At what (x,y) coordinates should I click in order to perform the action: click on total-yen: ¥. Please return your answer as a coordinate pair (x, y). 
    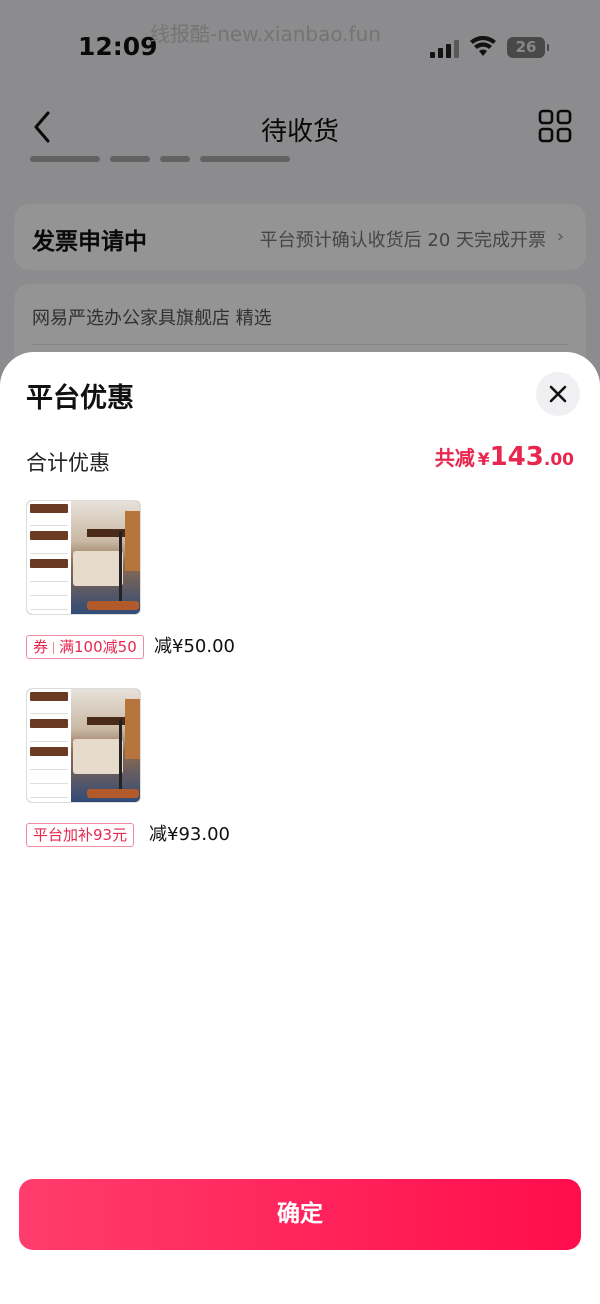
    Looking at the image, I should click on (483, 460).